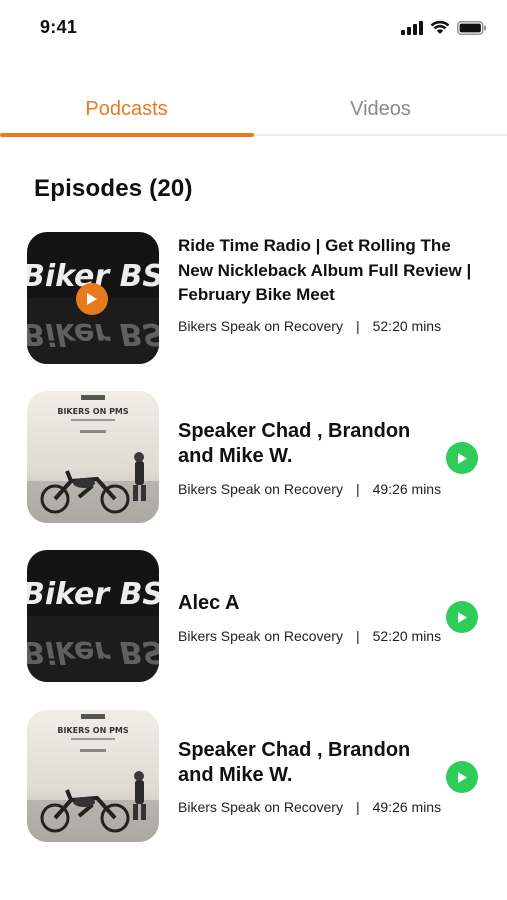 The image size is (507, 900). I want to click on tab-videos: Videos, so click(380, 109).